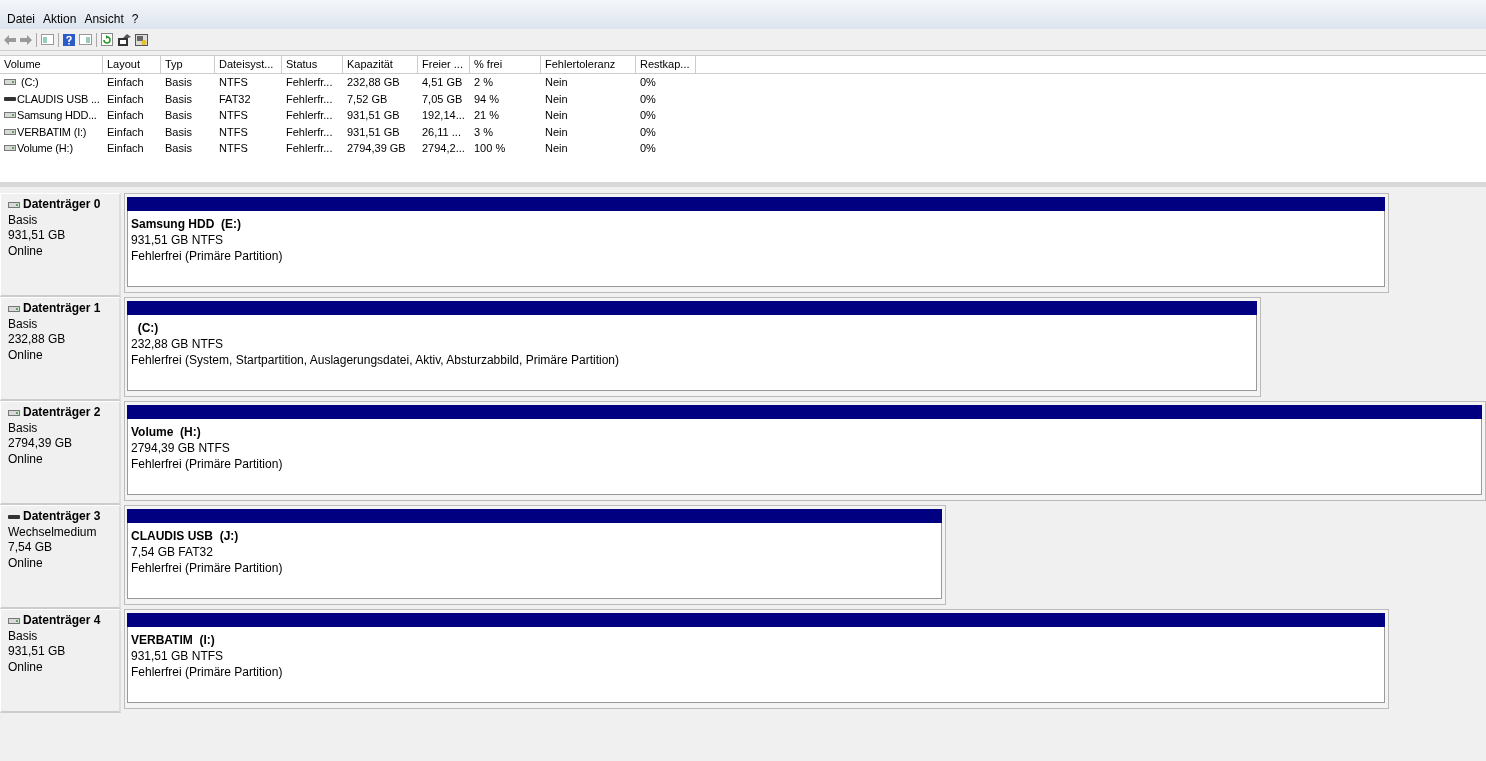  I want to click on column-header: Status, so click(312, 64).